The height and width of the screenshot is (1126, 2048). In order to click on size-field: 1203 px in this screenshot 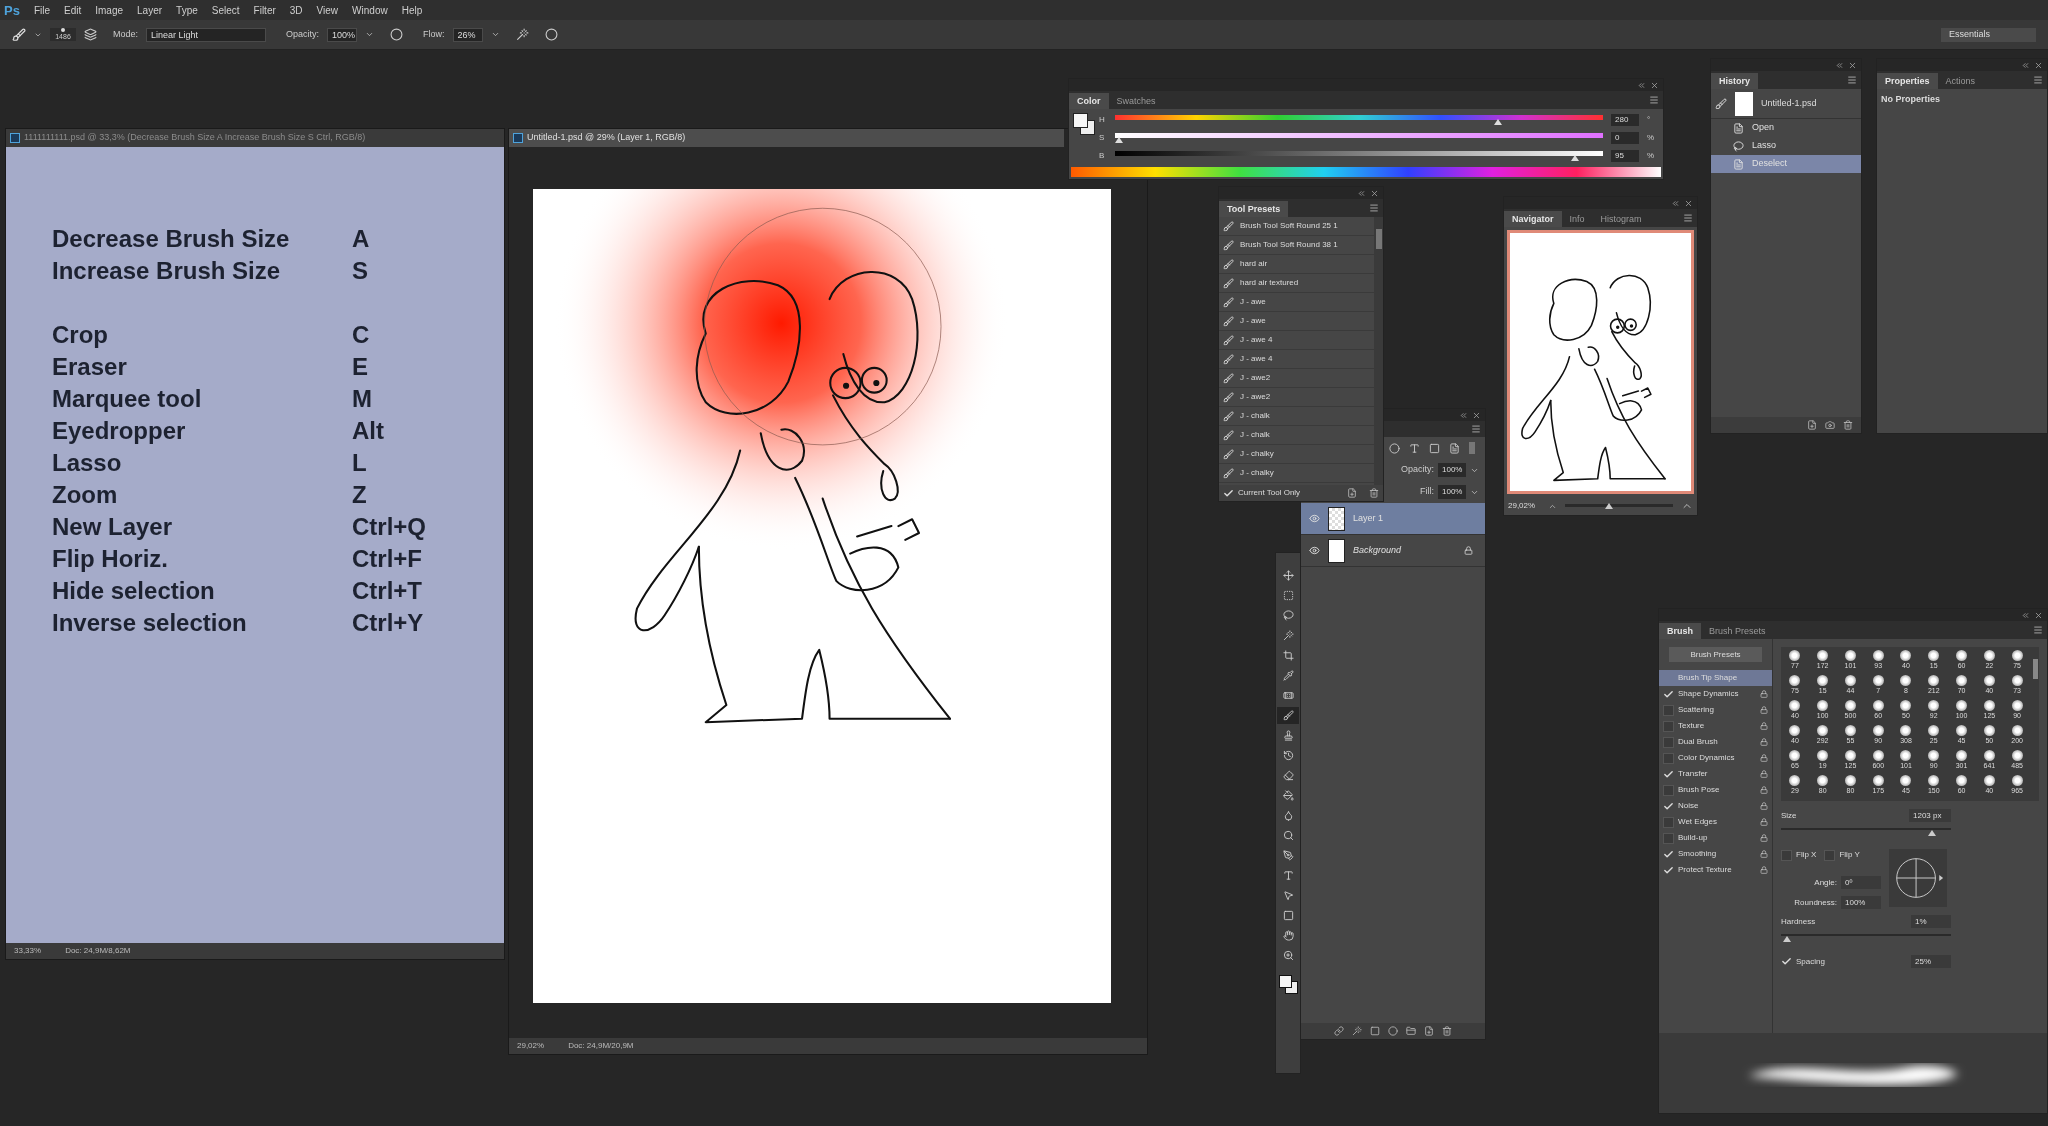, I will do `click(1930, 815)`.